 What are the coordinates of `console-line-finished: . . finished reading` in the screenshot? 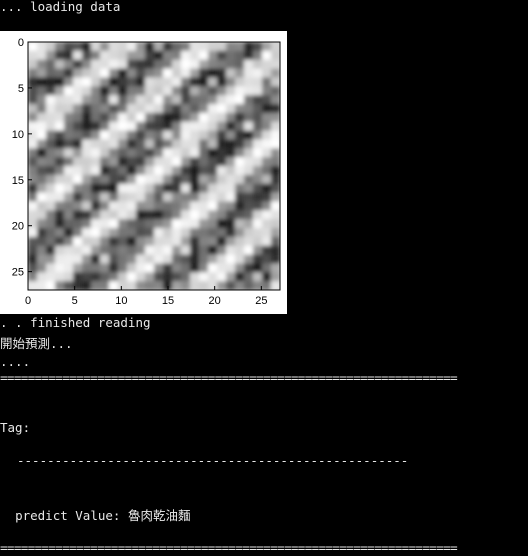 It's located at (75, 322).